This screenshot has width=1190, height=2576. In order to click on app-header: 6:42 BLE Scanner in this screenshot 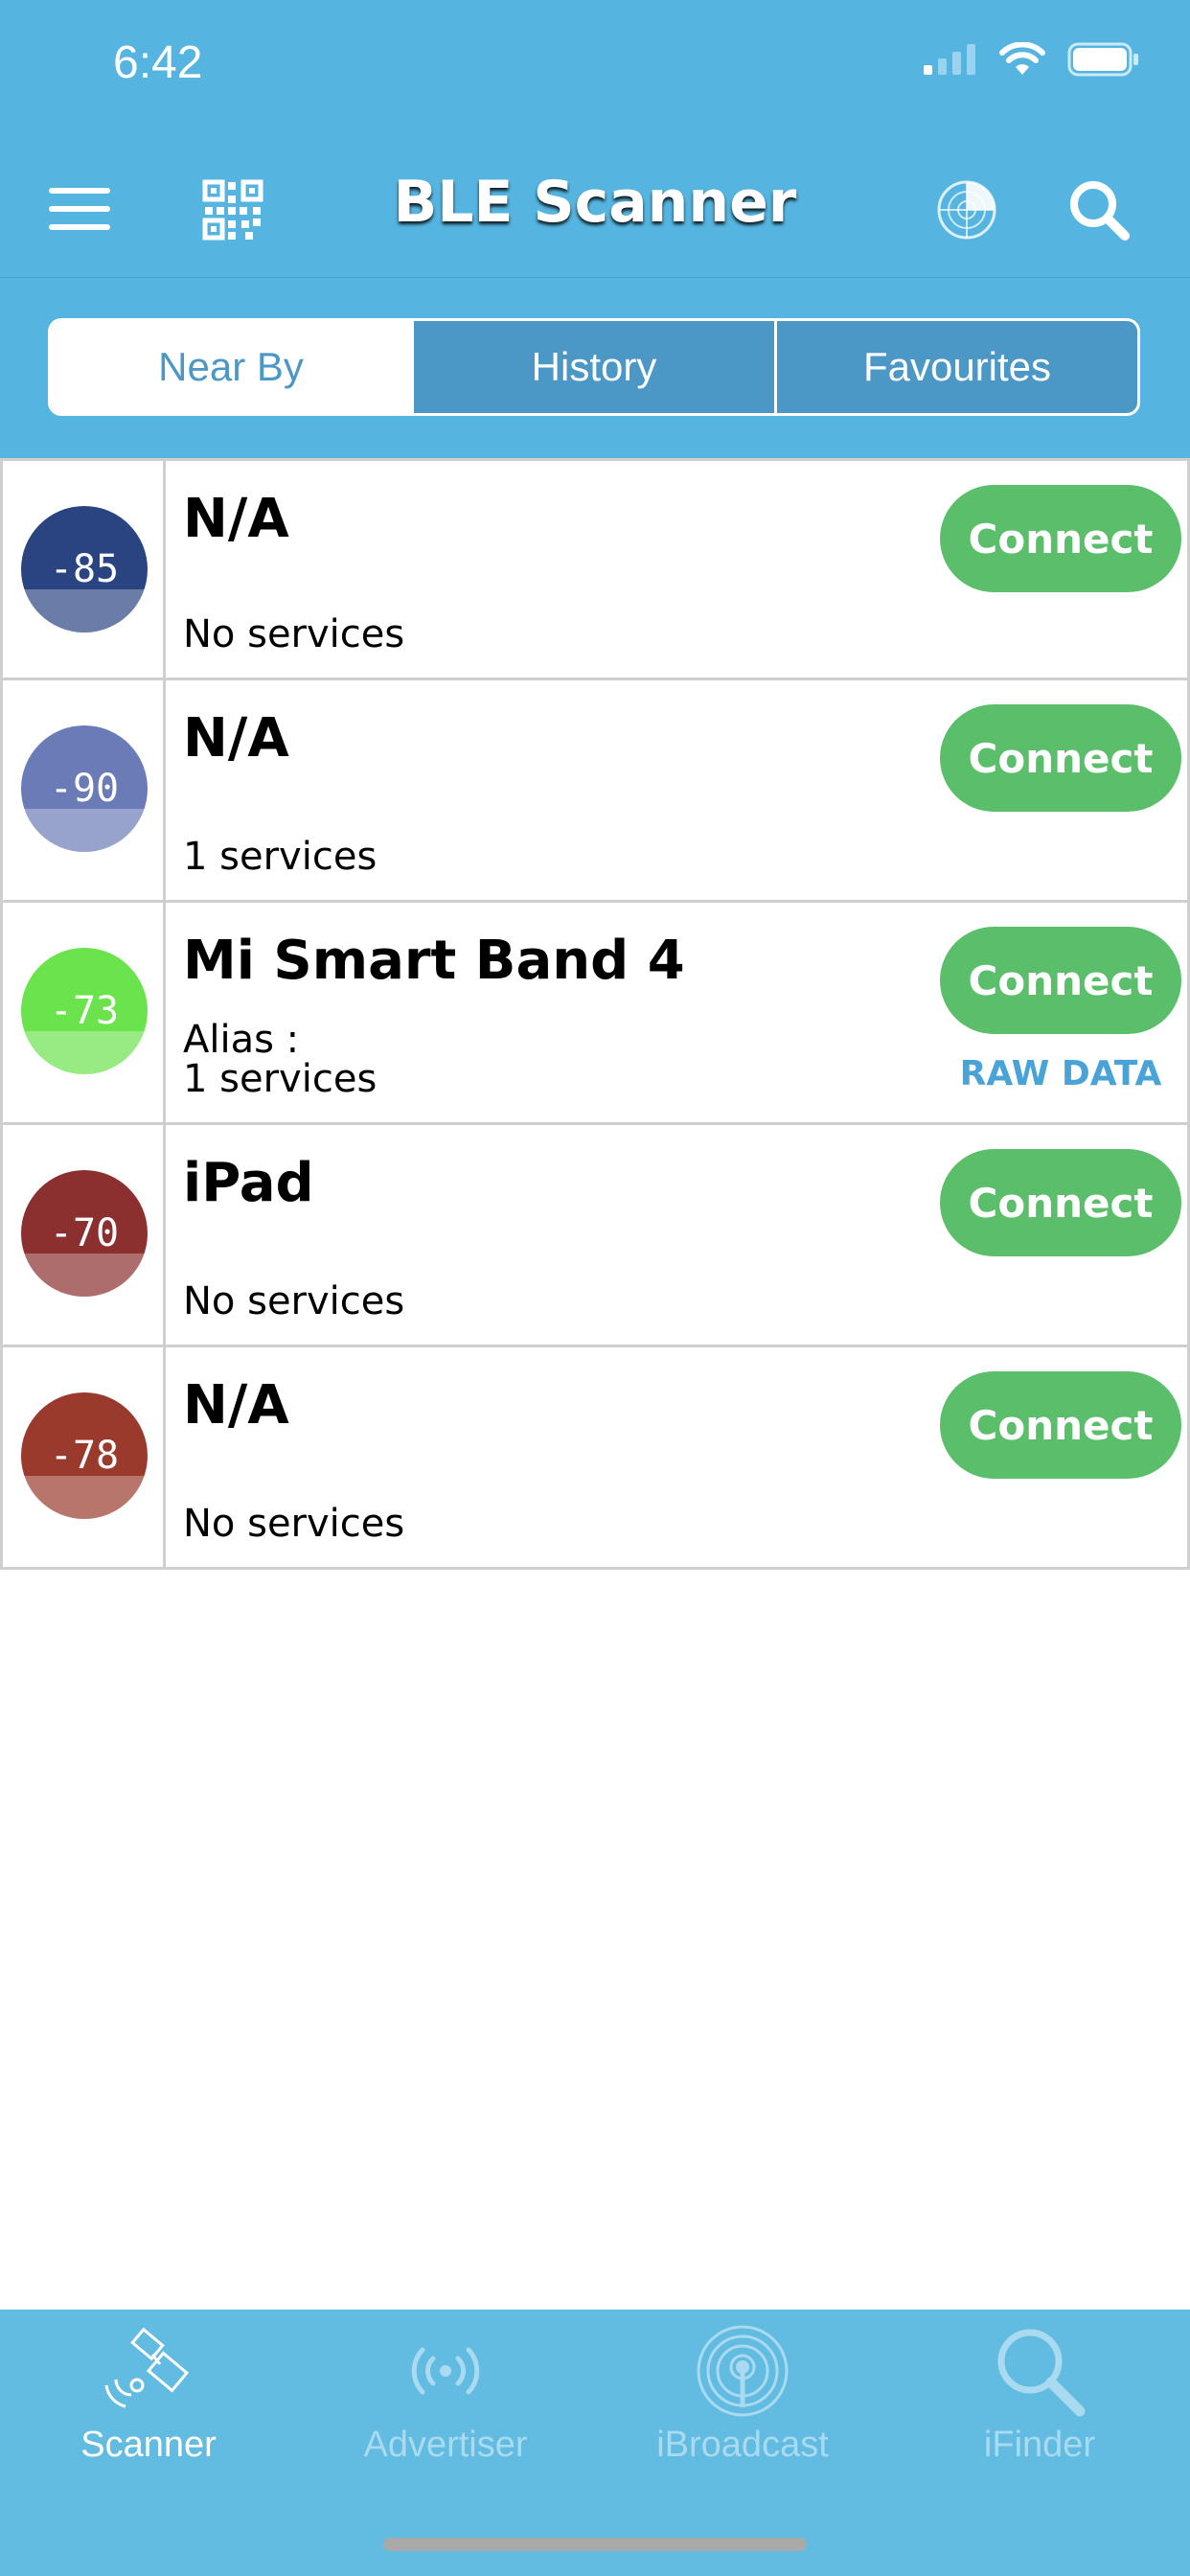, I will do `click(595, 139)`.